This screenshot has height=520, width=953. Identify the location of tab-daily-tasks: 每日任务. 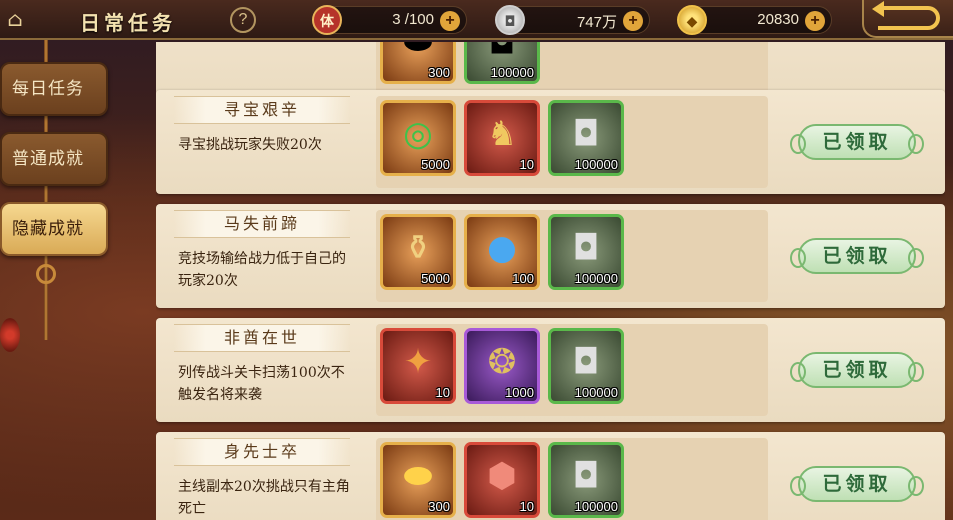
(54, 89).